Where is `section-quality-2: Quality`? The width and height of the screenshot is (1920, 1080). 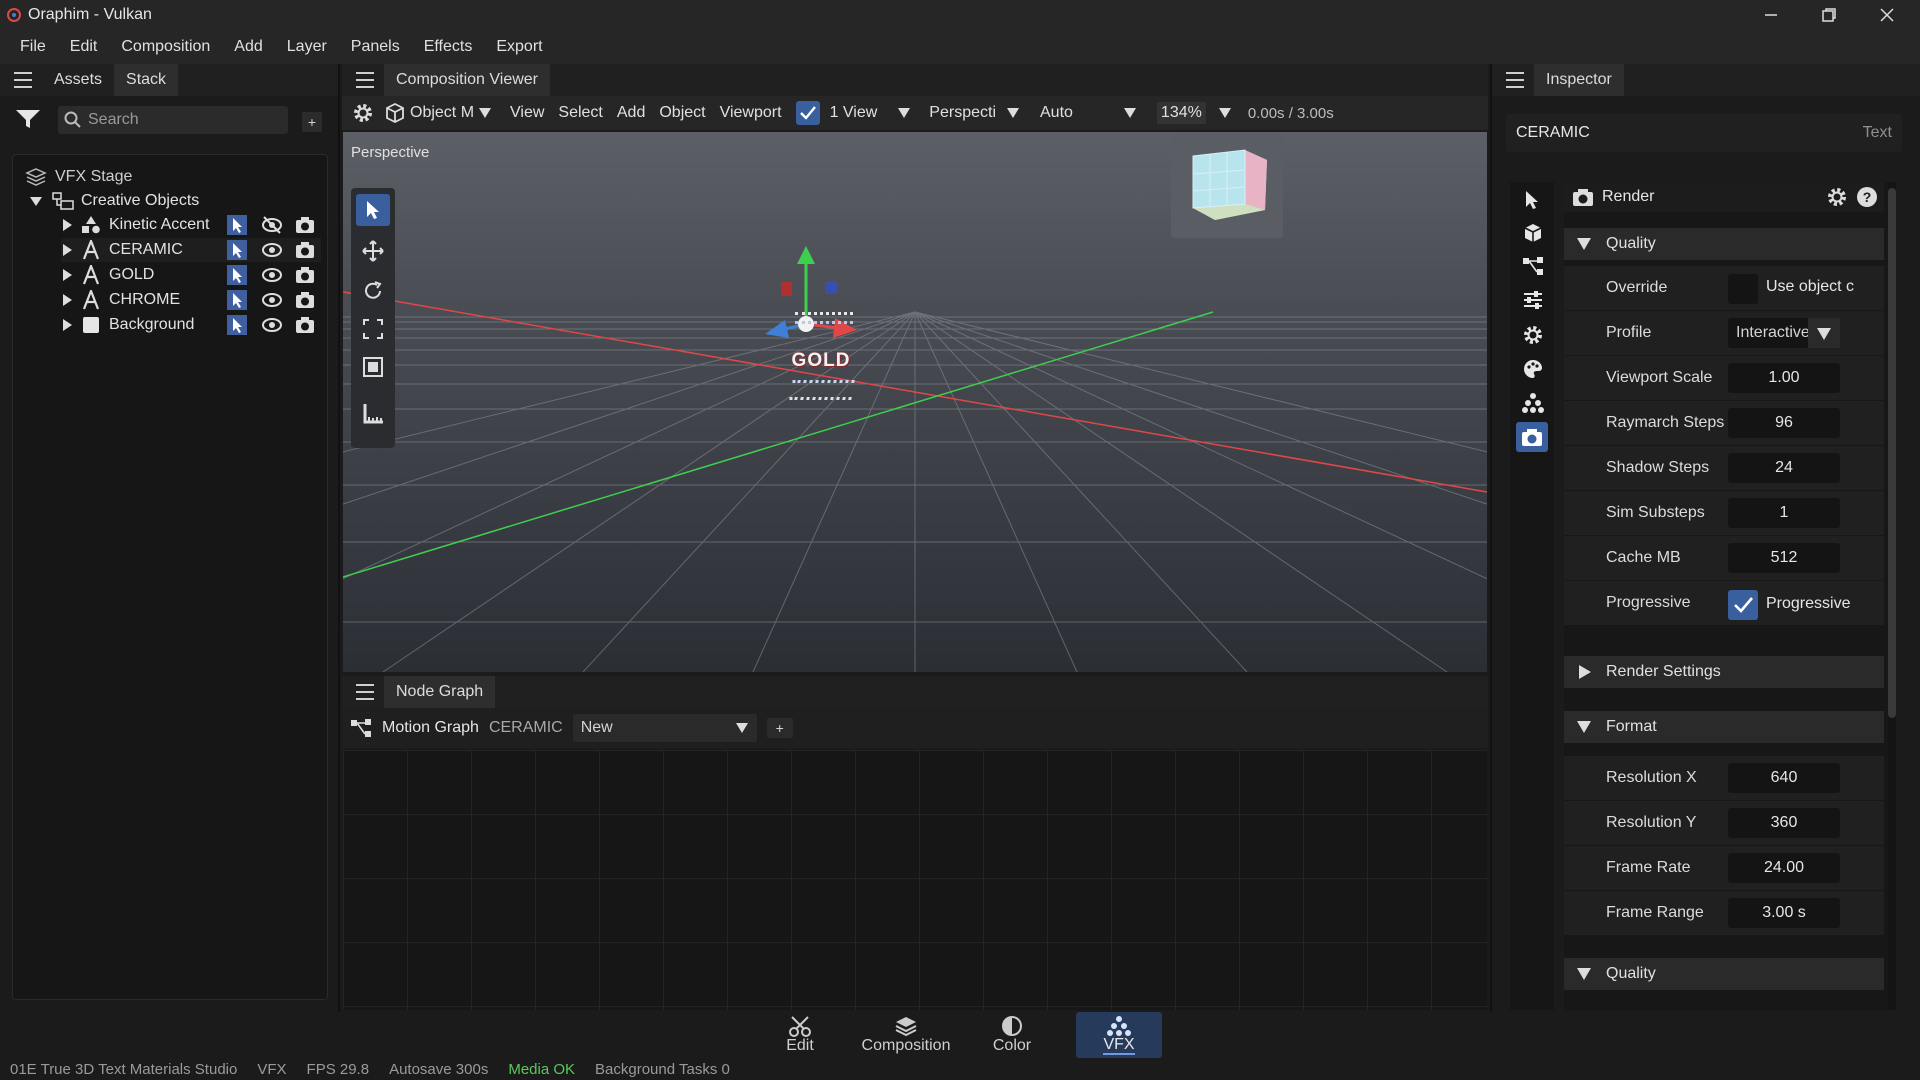 section-quality-2: Quality is located at coordinates (1724, 974).